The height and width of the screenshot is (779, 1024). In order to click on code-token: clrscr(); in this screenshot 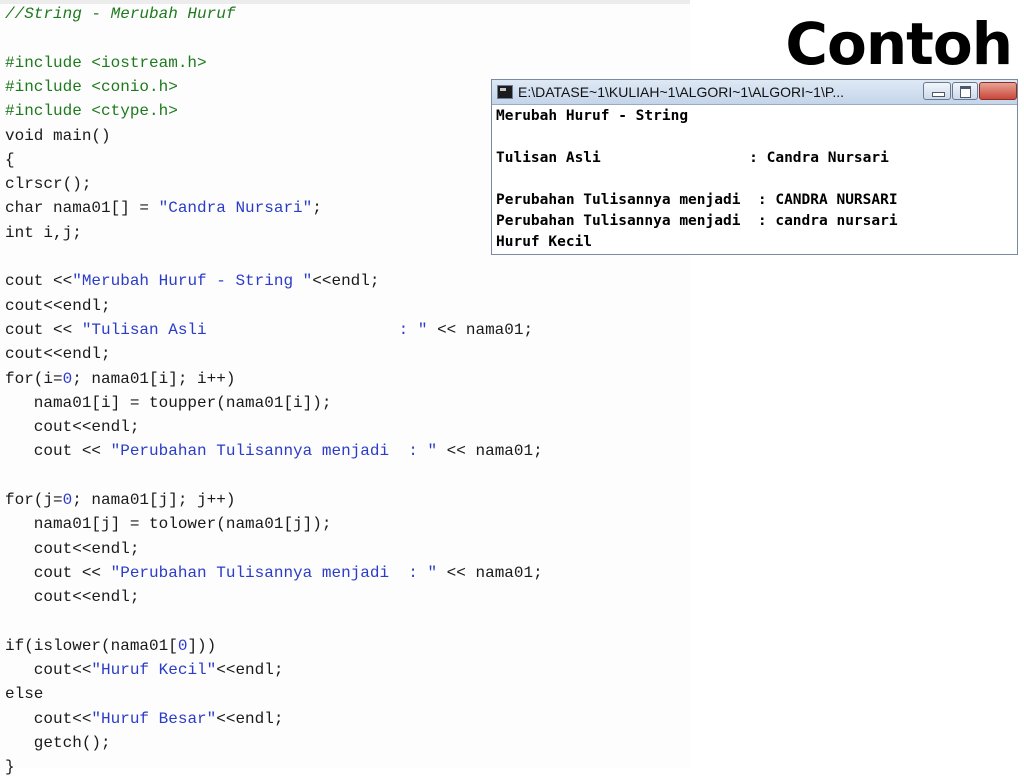, I will do `click(48, 184)`.